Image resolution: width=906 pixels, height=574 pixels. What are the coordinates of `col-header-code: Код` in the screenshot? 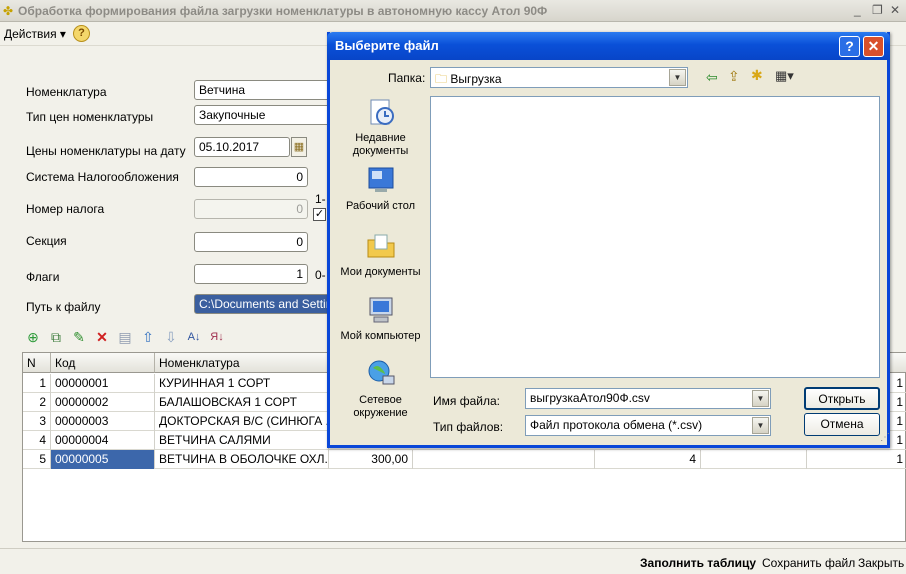 It's located at (103, 363).